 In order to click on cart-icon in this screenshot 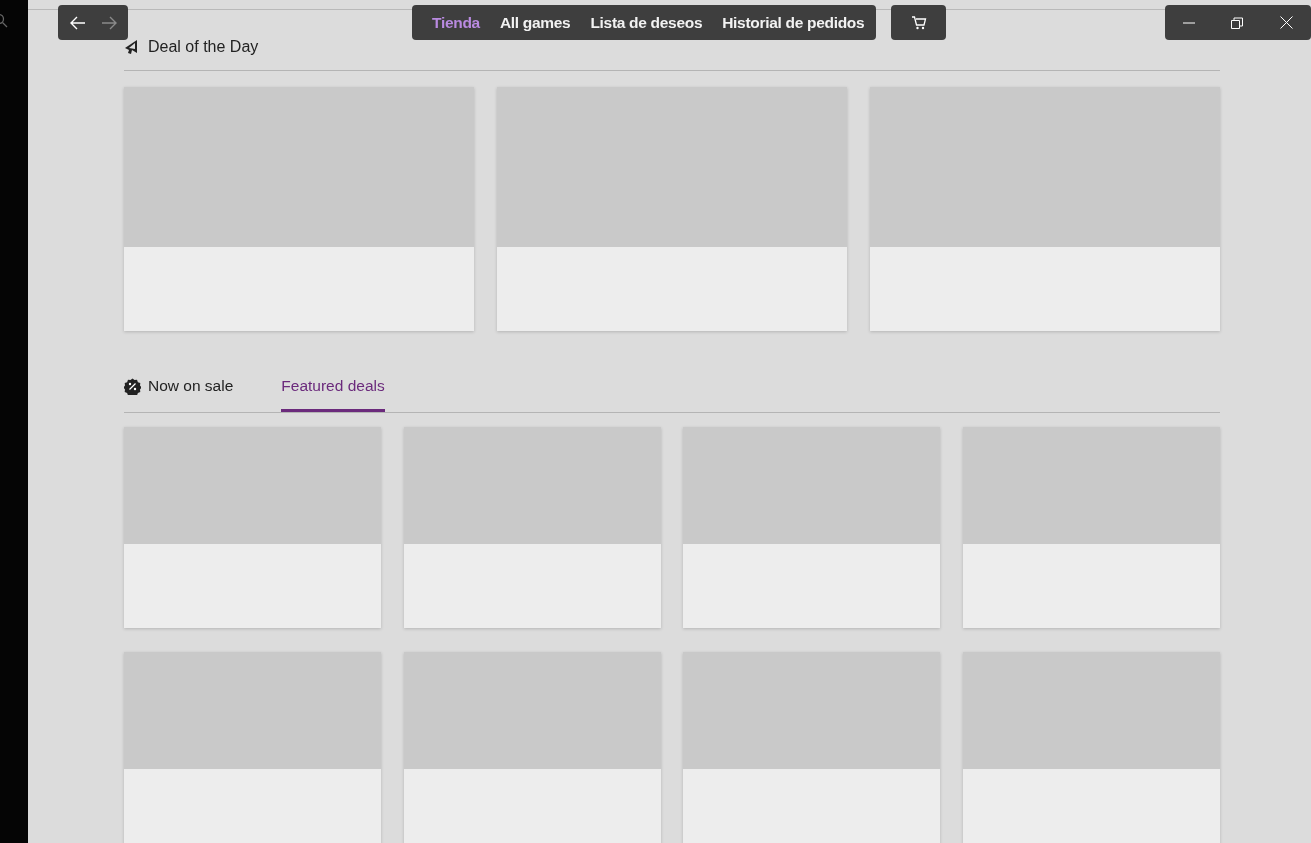, I will do `click(918, 22)`.